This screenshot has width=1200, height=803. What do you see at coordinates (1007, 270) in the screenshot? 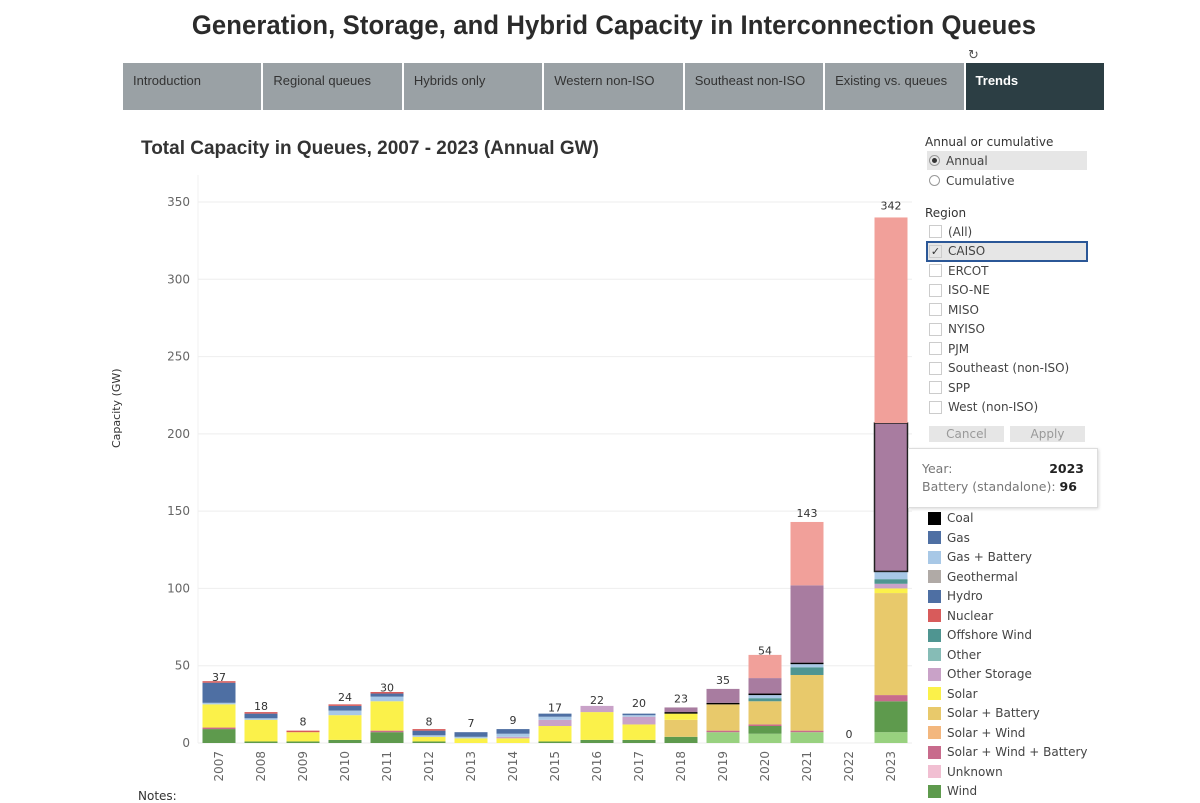
I see `region-option-ercot: ERCOT` at bounding box center [1007, 270].